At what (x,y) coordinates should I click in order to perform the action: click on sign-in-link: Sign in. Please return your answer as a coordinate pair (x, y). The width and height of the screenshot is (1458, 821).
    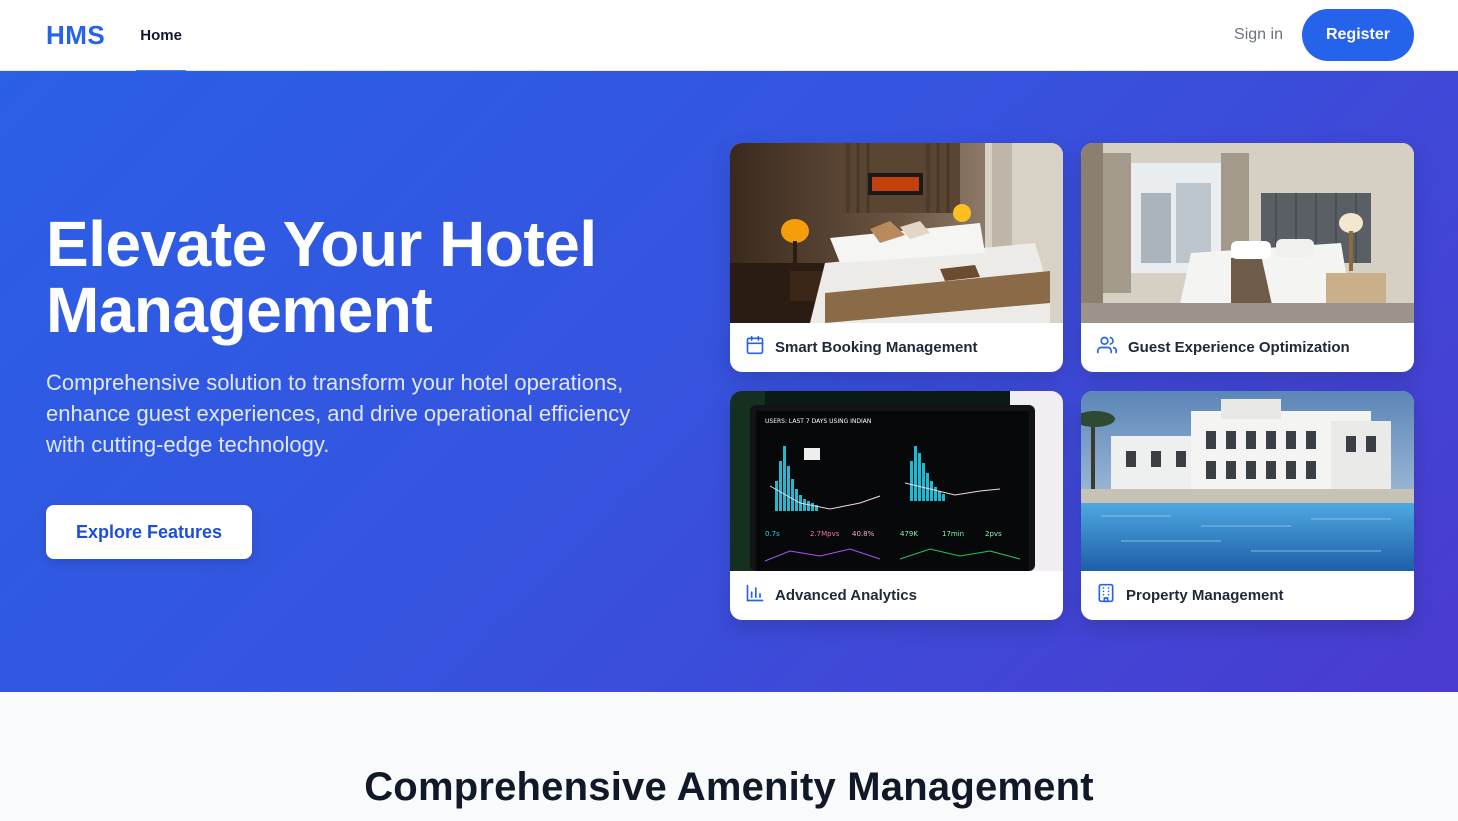
    Looking at the image, I should click on (1258, 35).